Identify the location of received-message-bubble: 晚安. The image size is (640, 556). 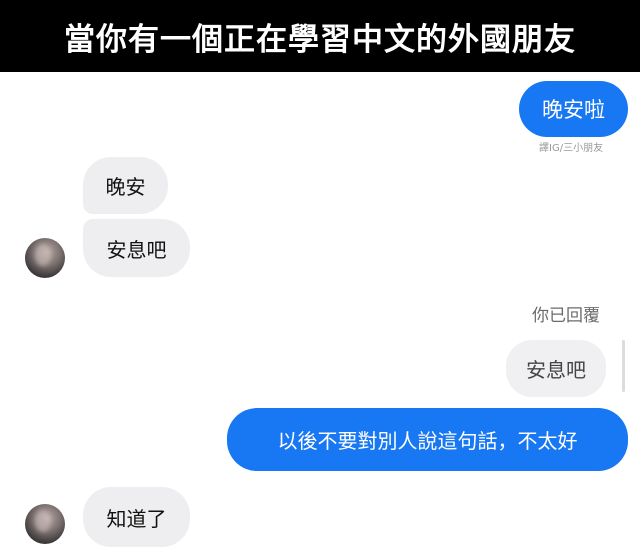
(125, 185).